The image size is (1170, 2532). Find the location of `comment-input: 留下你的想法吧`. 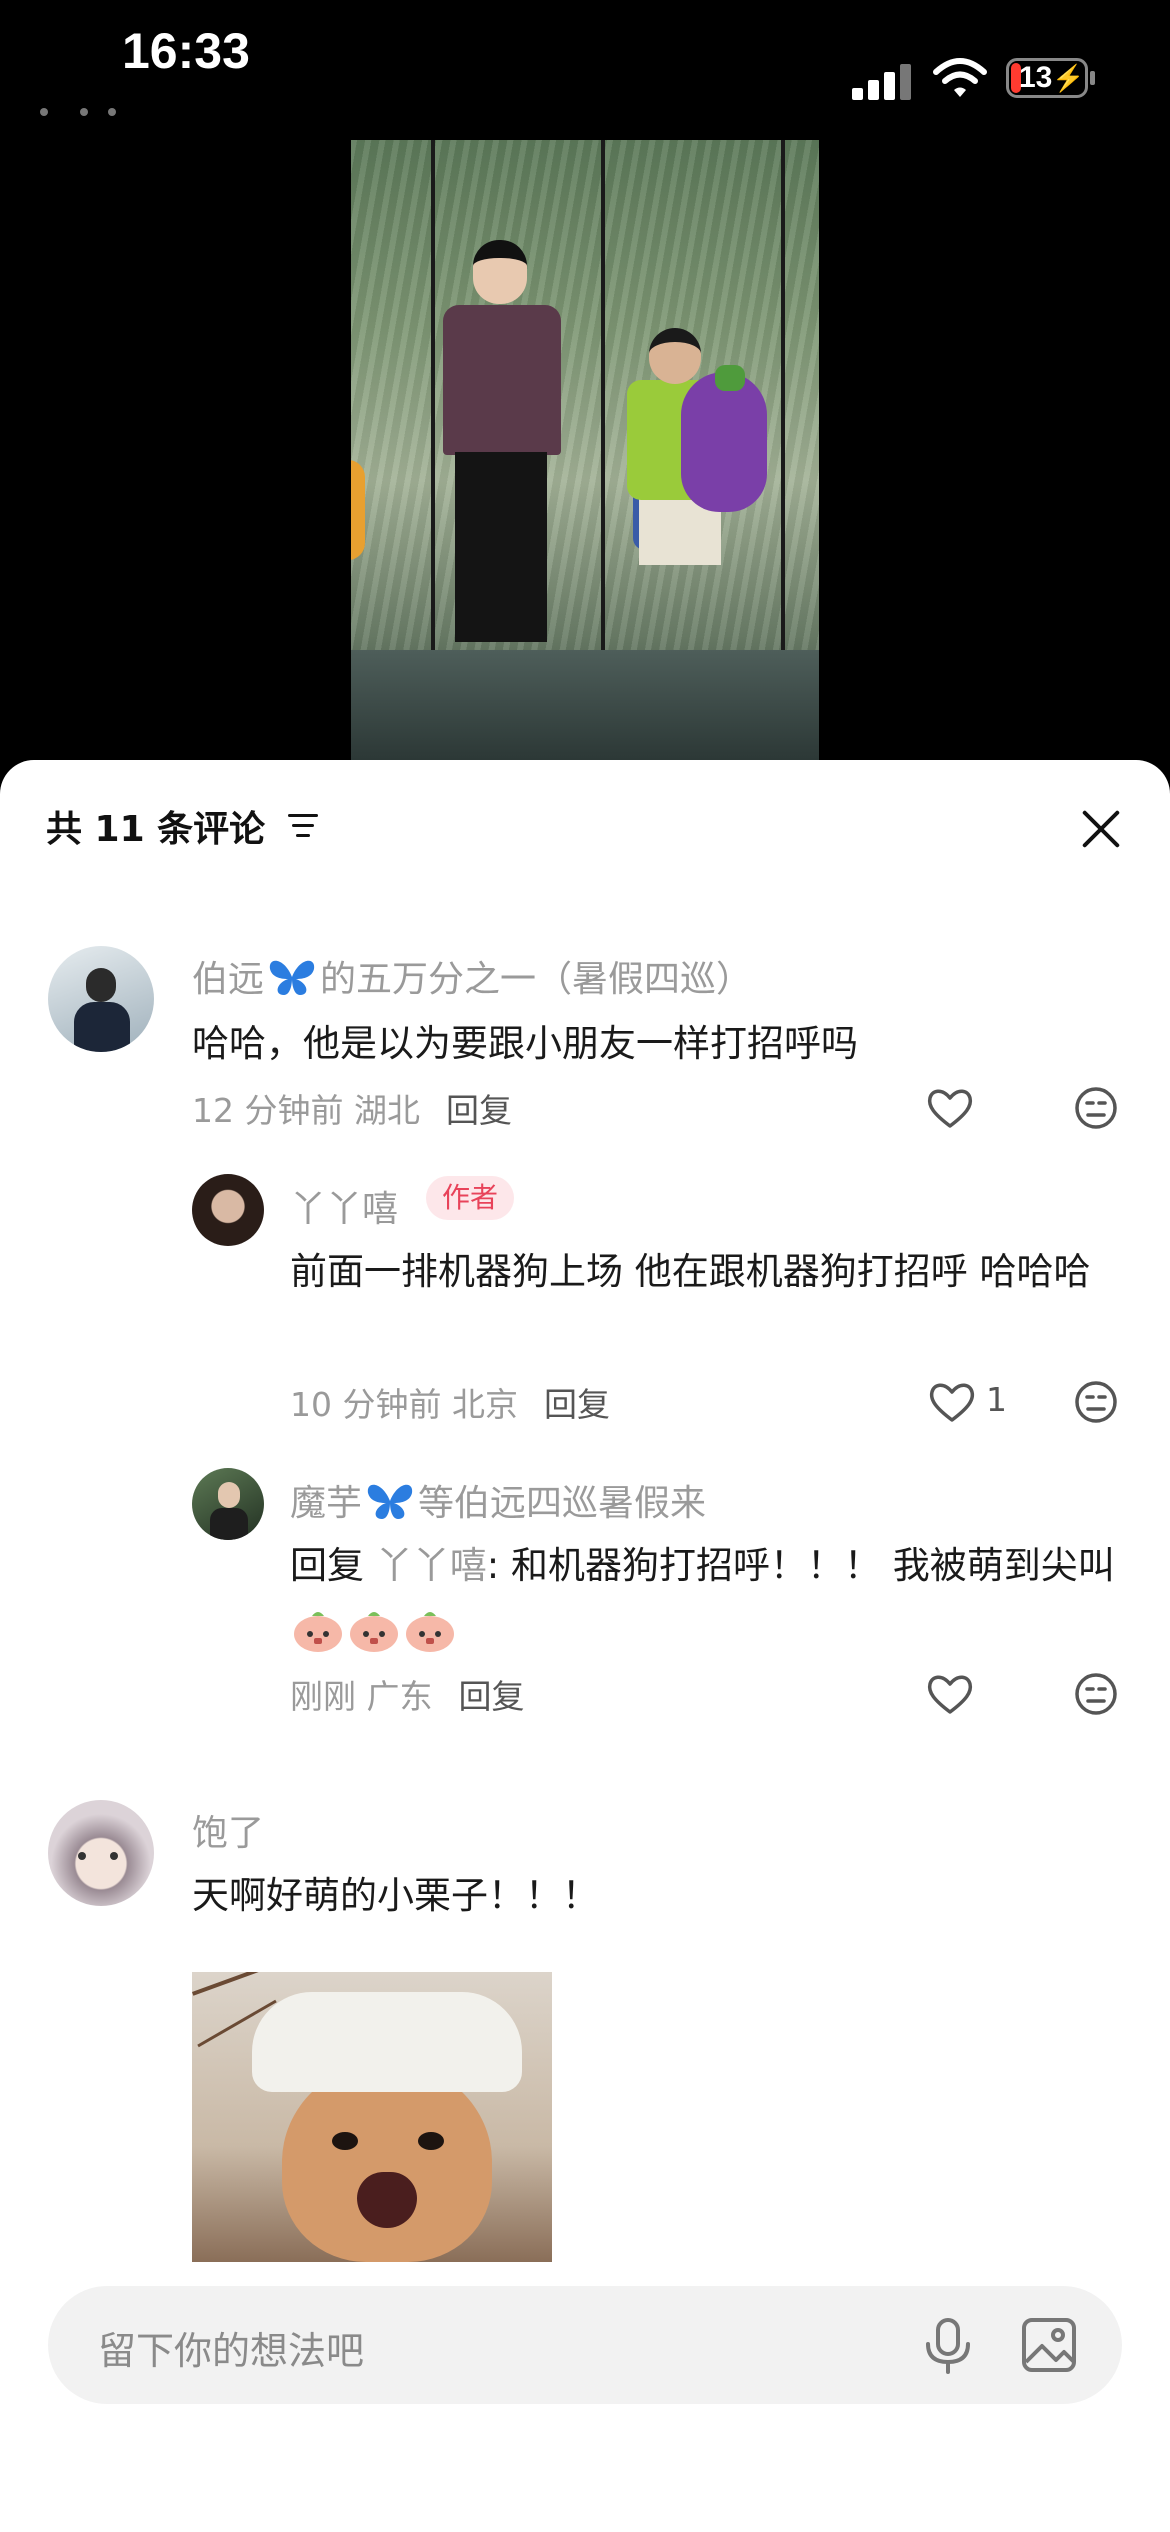

comment-input: 留下你的想法吧 is located at coordinates (585, 2345).